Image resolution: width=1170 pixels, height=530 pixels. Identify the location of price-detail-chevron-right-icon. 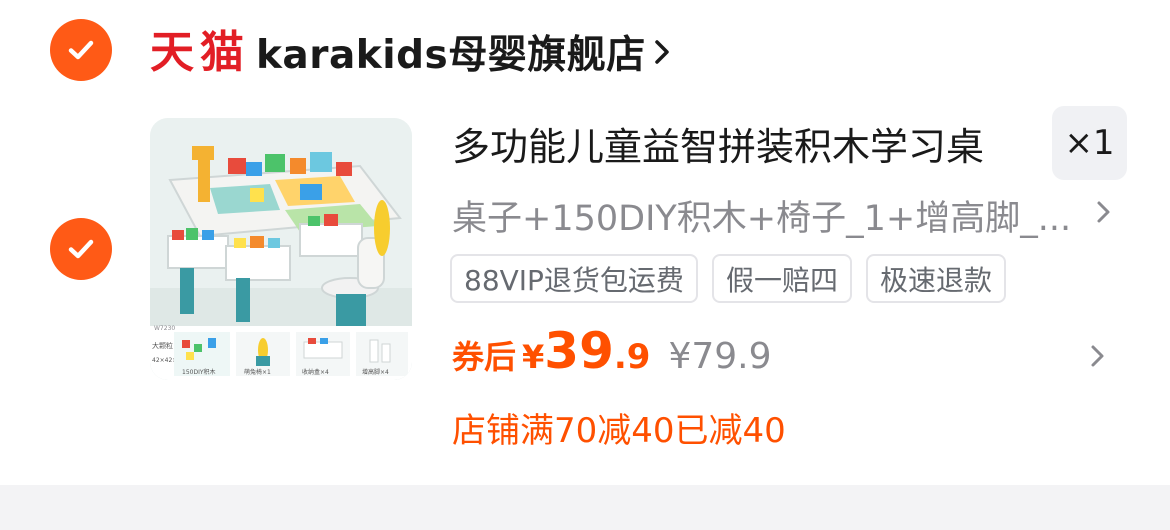
(1098, 356).